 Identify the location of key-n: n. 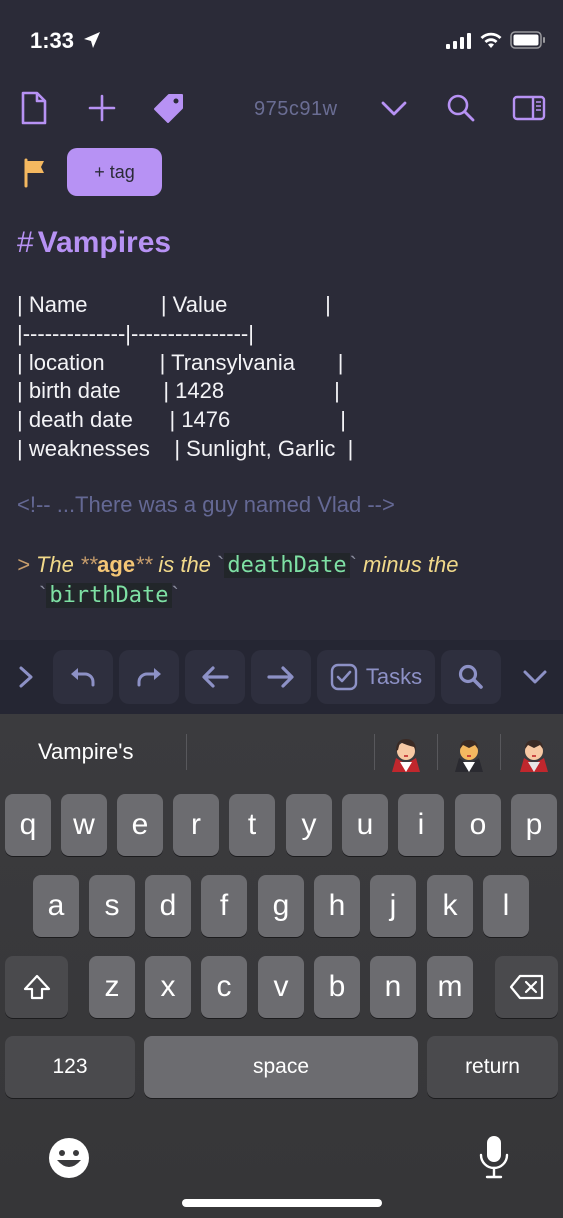
(393, 987).